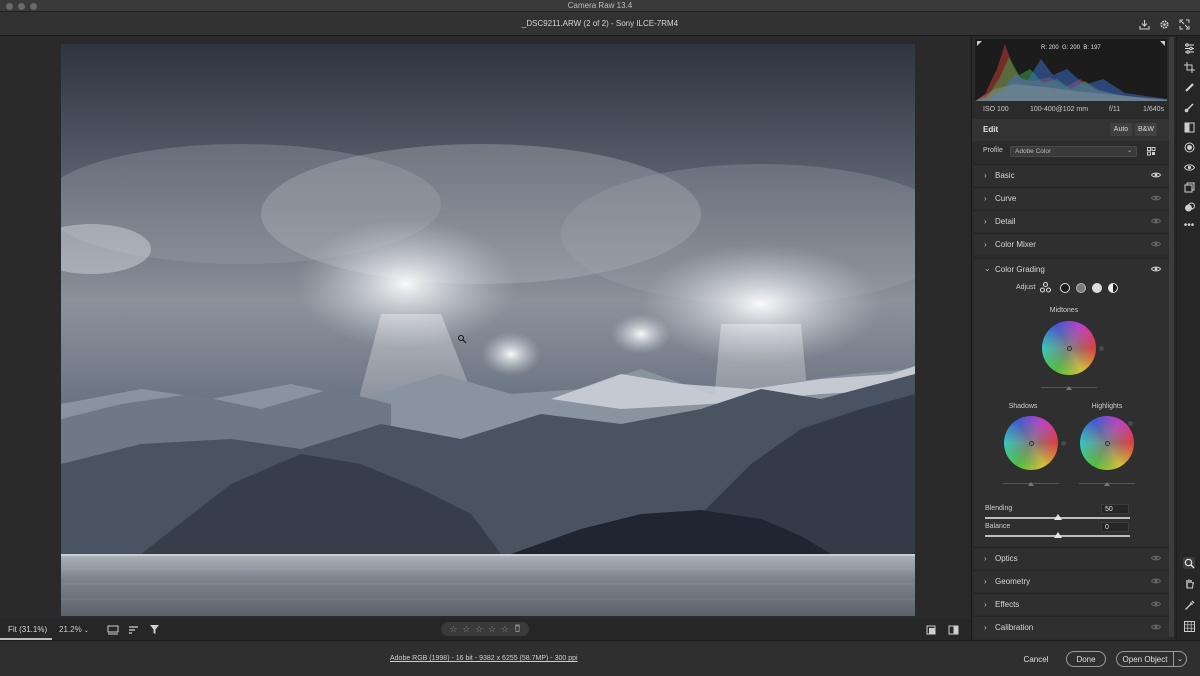  What do you see at coordinates (113, 629) in the screenshot?
I see `filmstrip-icon` at bounding box center [113, 629].